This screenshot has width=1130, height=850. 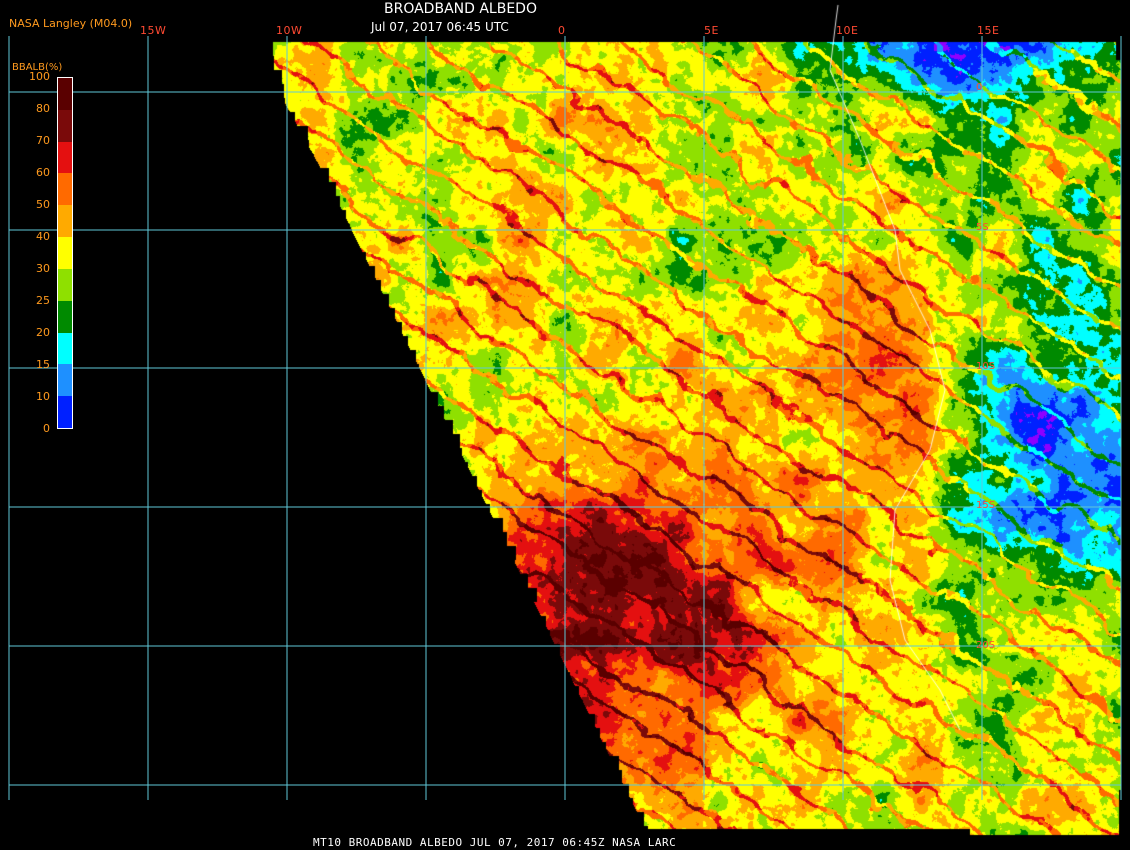 What do you see at coordinates (39, 76) in the screenshot?
I see `legend-tick-label: 100` at bounding box center [39, 76].